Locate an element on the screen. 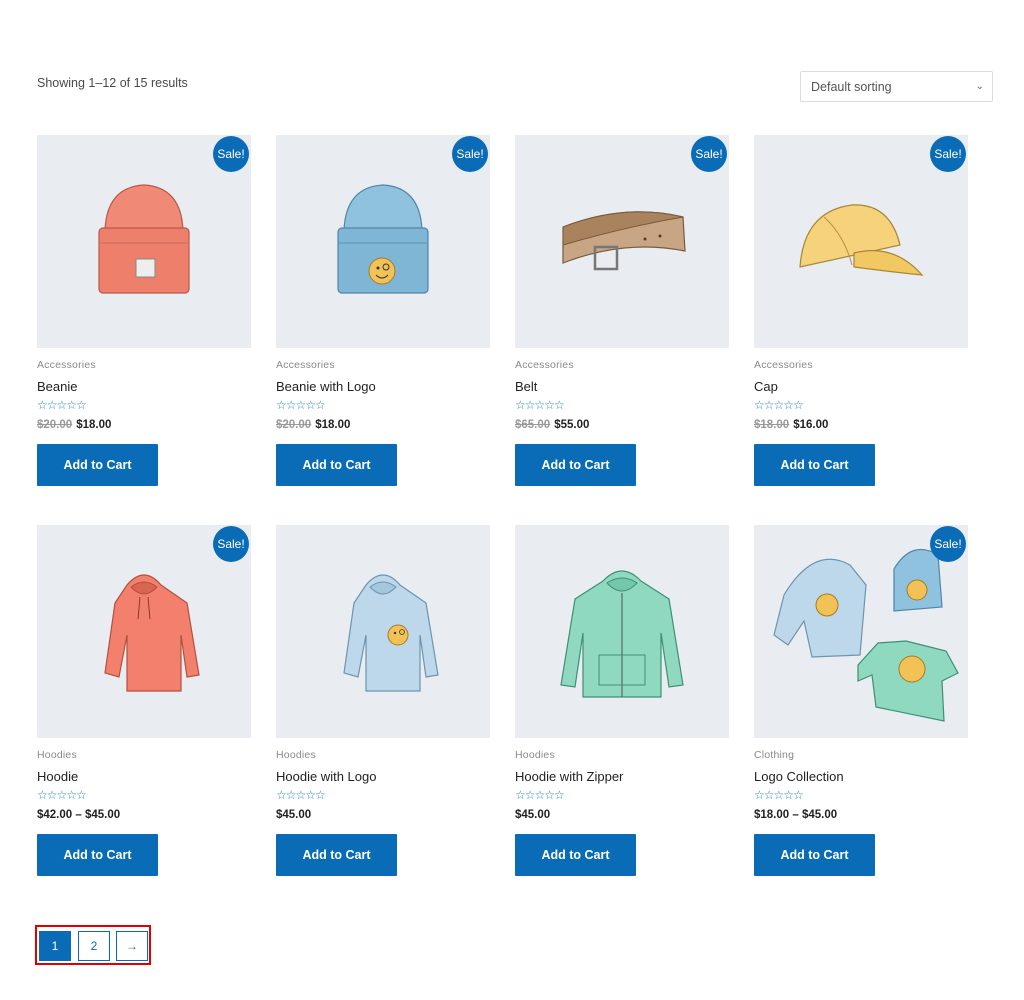 The image size is (1024, 1000). product-title: Hoodie with Logo is located at coordinates (326, 776).